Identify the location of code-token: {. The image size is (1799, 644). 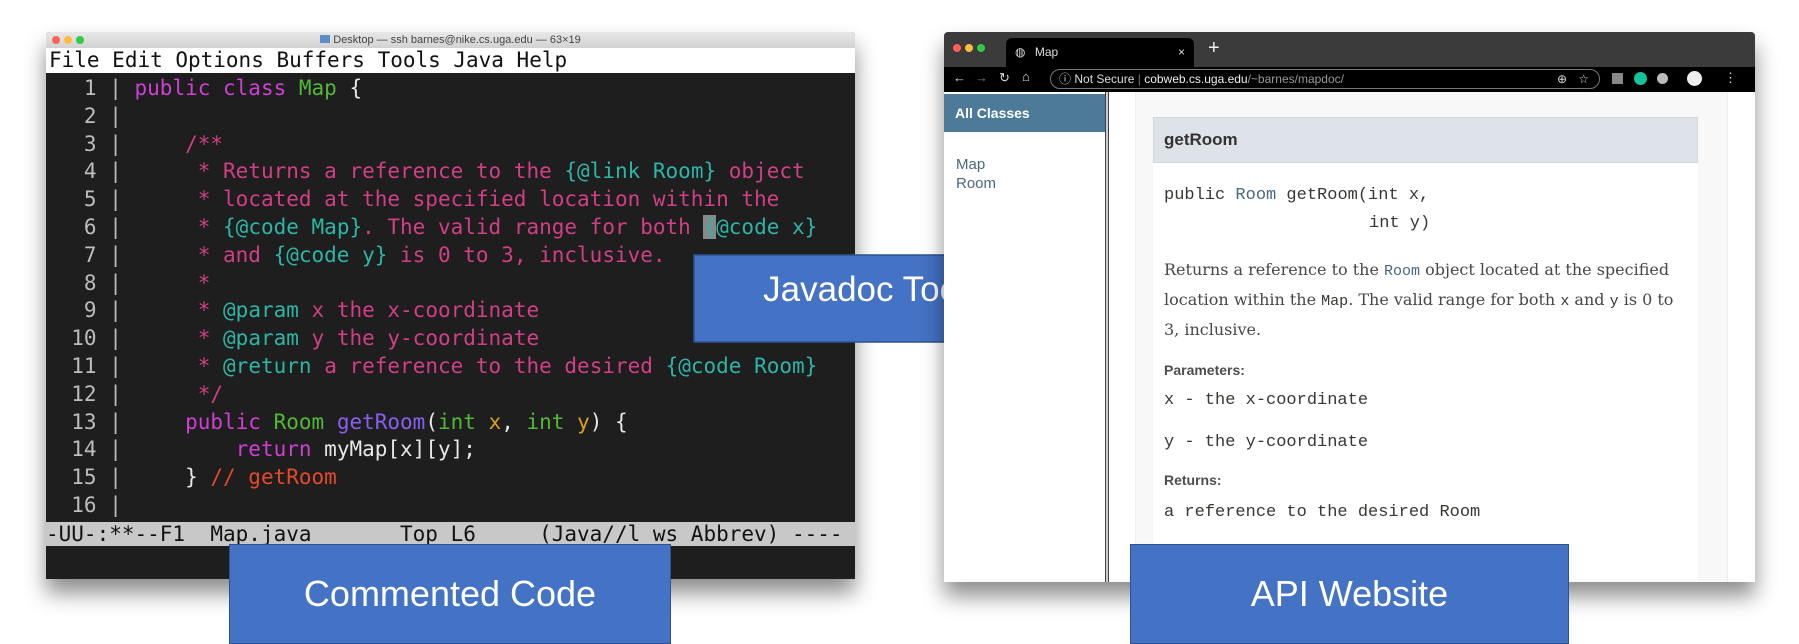
(349, 88).